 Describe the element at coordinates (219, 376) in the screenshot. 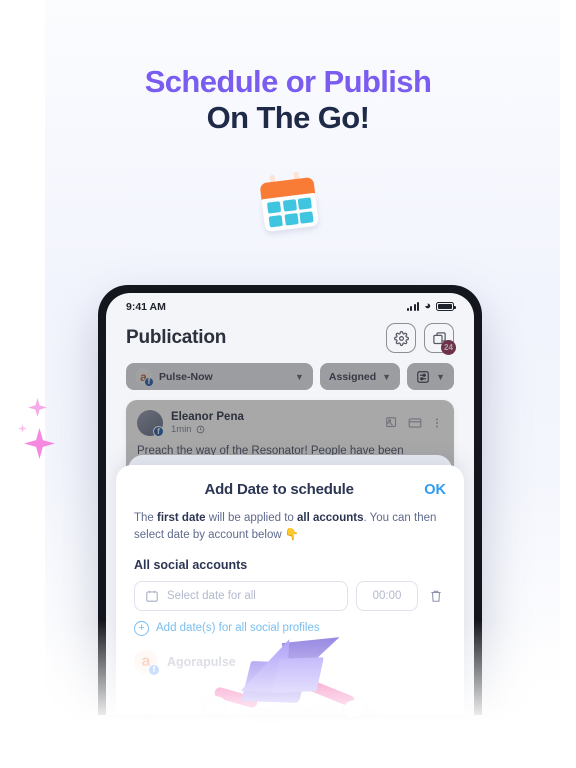

I see `profile-selector: a f Pulse-Now ▼` at that location.